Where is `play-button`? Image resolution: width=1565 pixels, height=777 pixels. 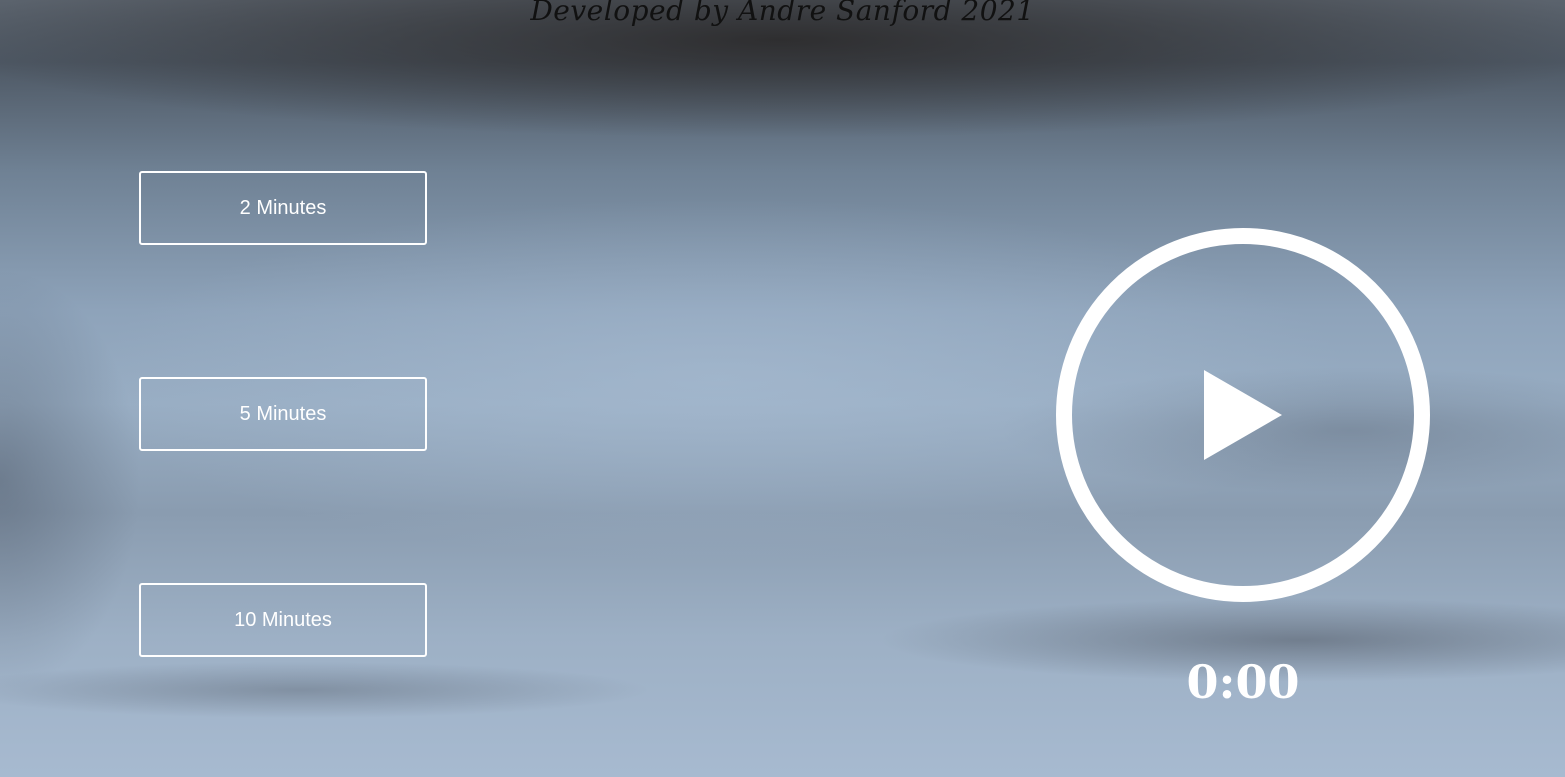
play-button is located at coordinates (1243, 415).